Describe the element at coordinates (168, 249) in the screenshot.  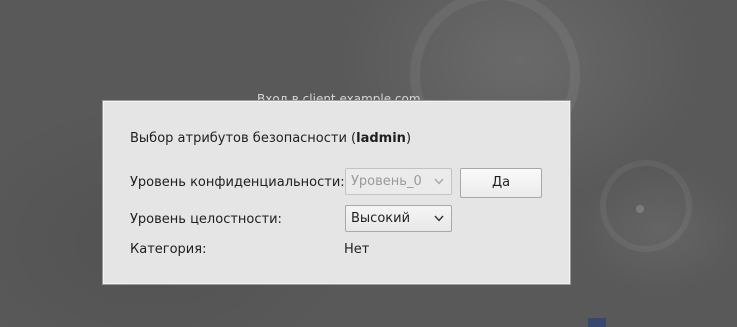
I see `category-label: Категория:` at that location.